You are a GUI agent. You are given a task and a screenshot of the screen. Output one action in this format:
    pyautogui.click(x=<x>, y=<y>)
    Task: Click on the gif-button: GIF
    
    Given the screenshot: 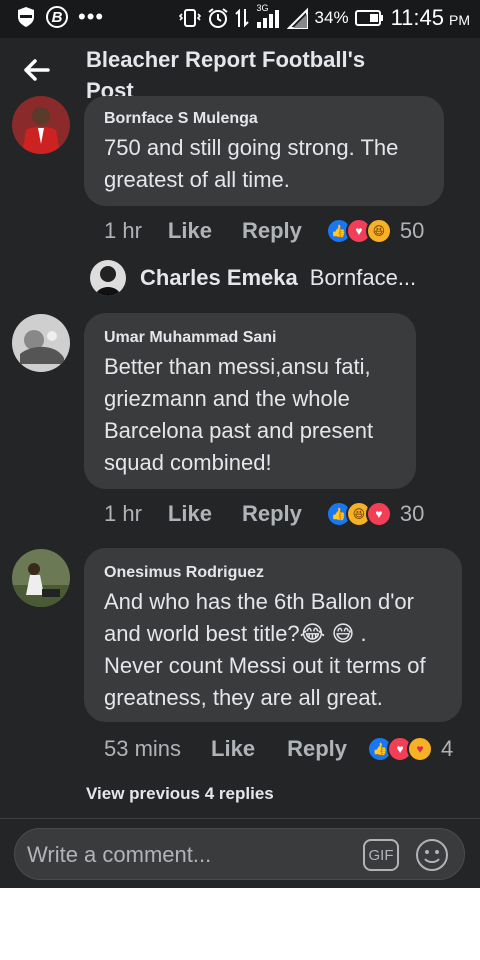 What is the action you would take?
    pyautogui.click(x=381, y=855)
    